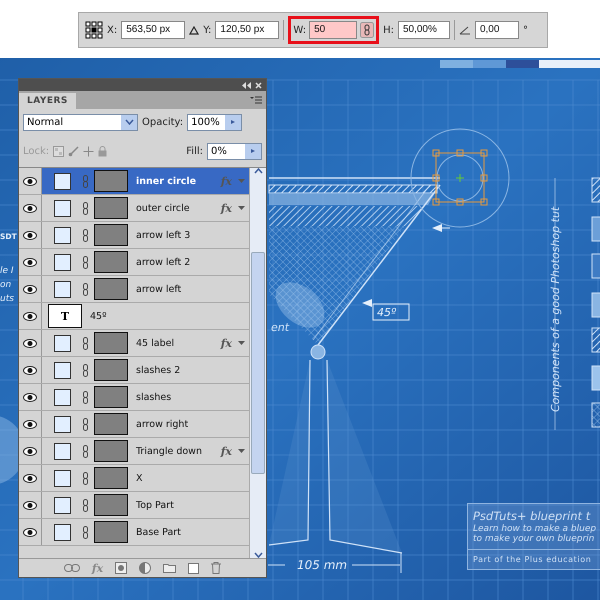 The height and width of the screenshot is (600, 600). I want to click on folder-icon, so click(169, 568).